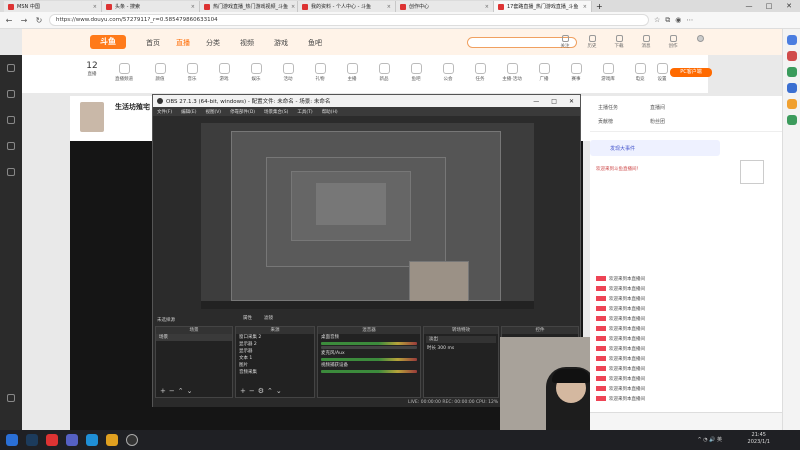  Describe the element at coordinates (188, 112) in the screenshot. I see `obs-menu-edit: 编辑(E)` at that location.